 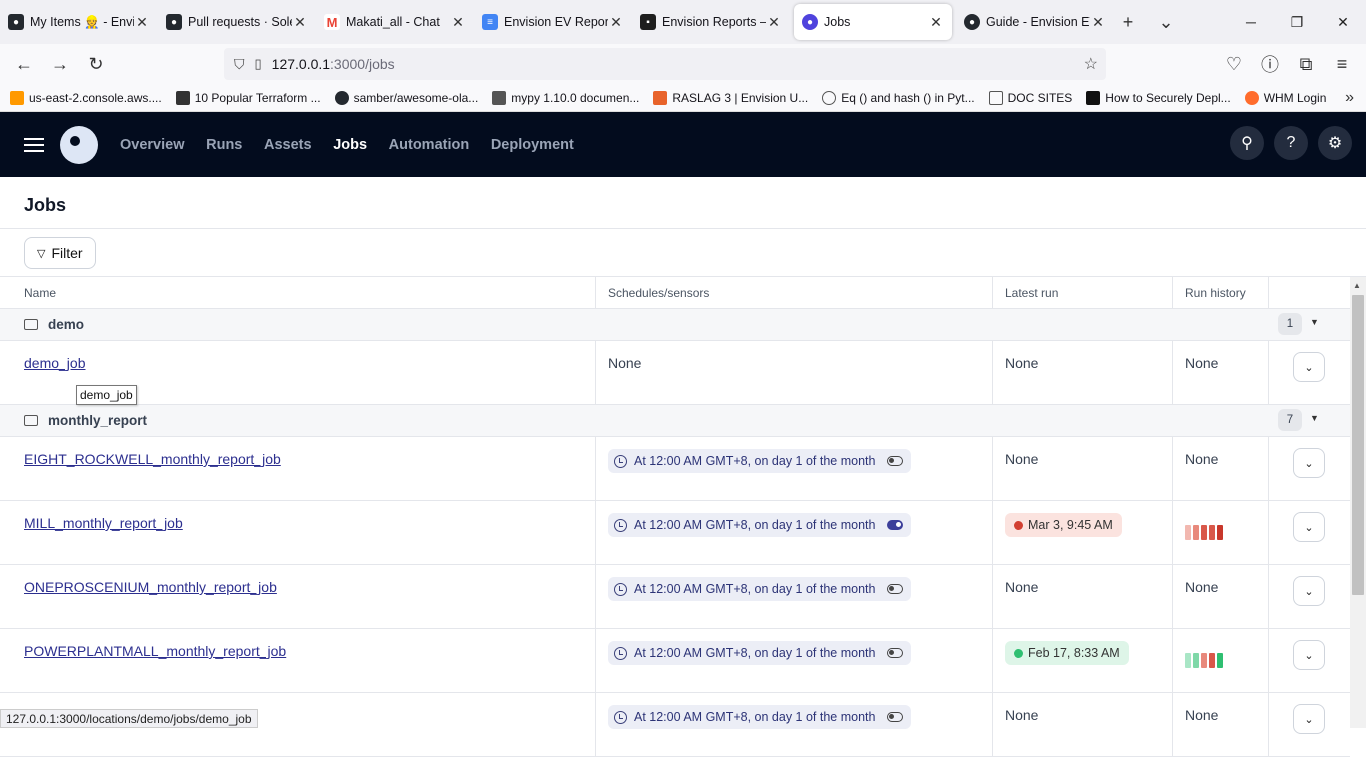 I want to click on menu-icon: ≡, so click(x=1342, y=64).